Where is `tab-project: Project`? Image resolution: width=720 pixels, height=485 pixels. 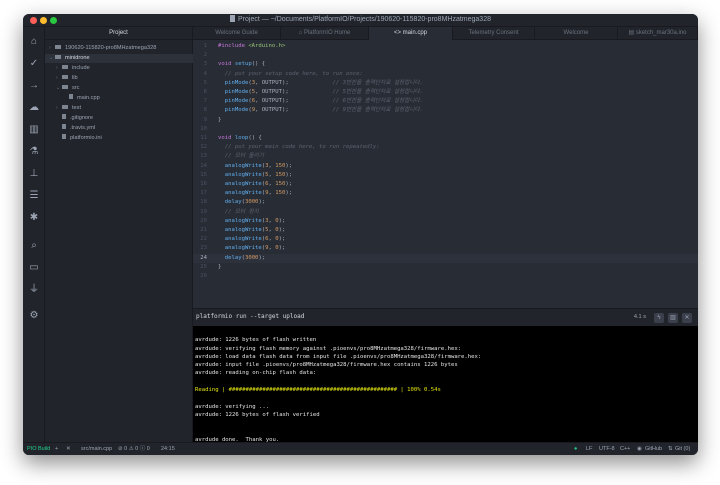
tab-project: Project is located at coordinates (119, 33).